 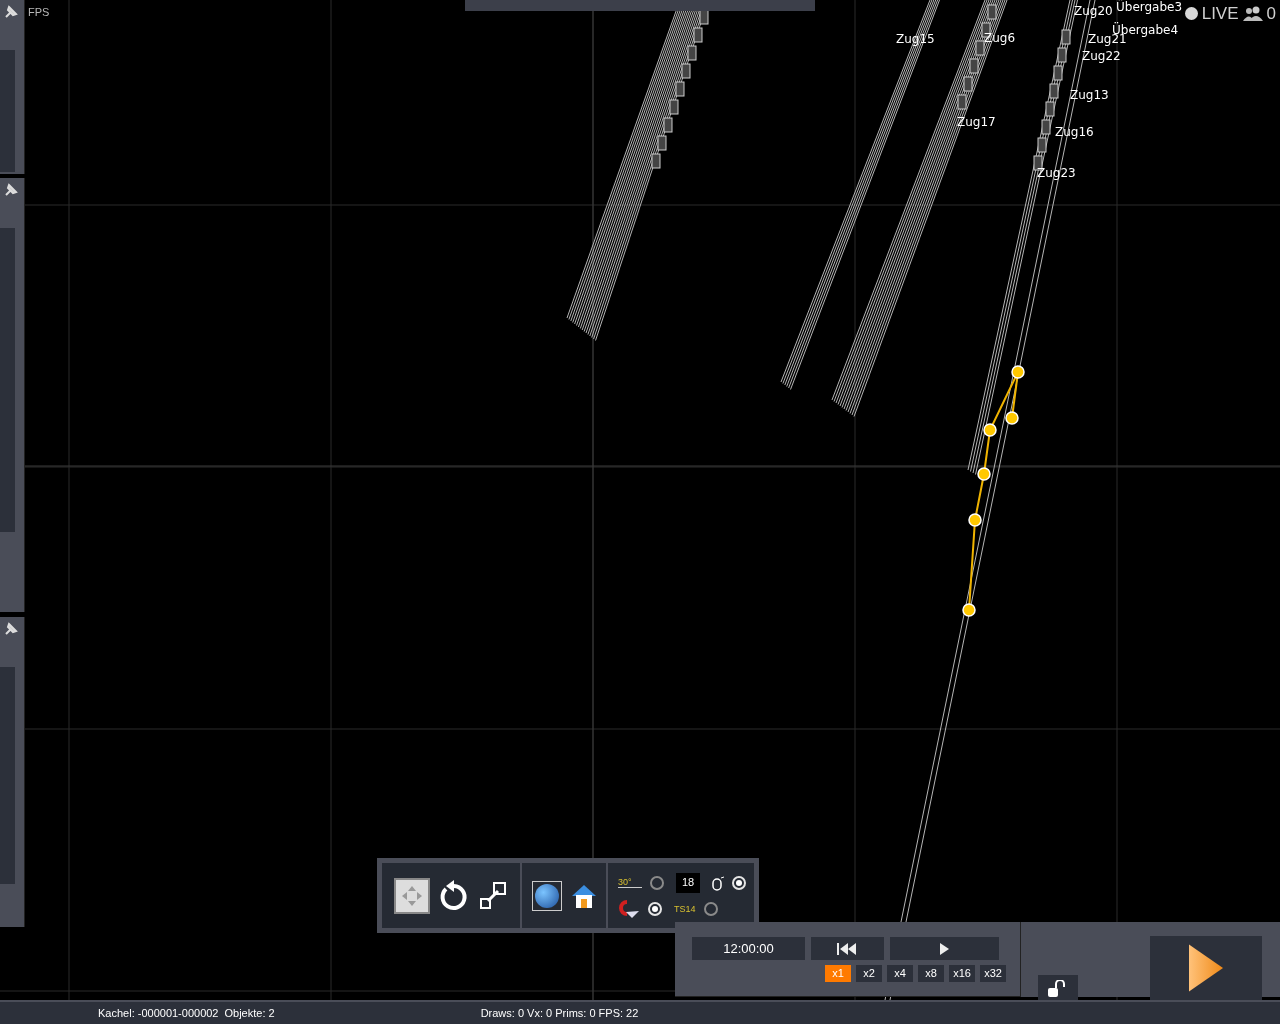 I want to click on stats-text: Draws: 0 Vx: 0 Prims: 0 FPS: 22, so click(x=559, y=1013).